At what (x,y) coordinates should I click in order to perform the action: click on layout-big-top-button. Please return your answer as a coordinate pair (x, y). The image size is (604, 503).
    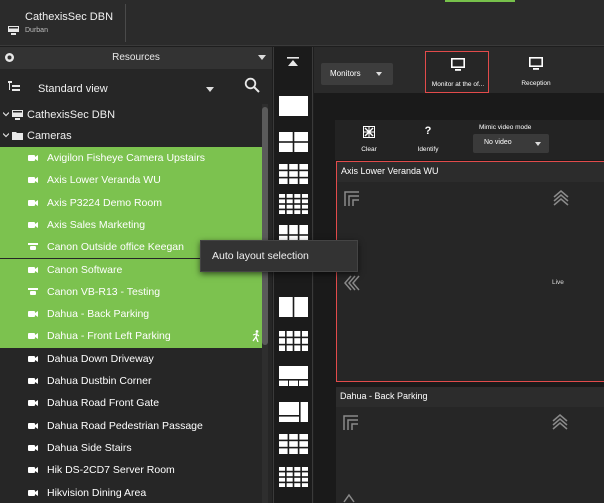
    Looking at the image, I should click on (293, 376).